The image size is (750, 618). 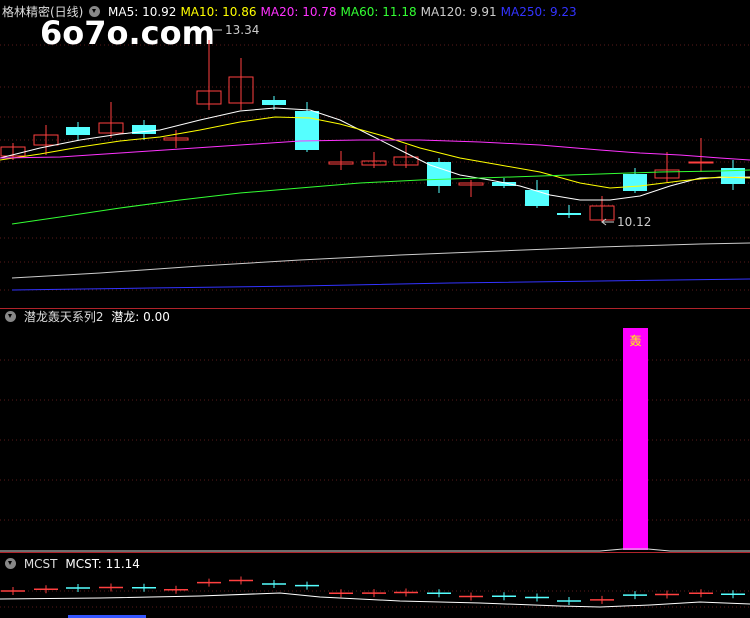 What do you see at coordinates (102, 564) in the screenshot?
I see `mcst-value: MCST: 11.14` at bounding box center [102, 564].